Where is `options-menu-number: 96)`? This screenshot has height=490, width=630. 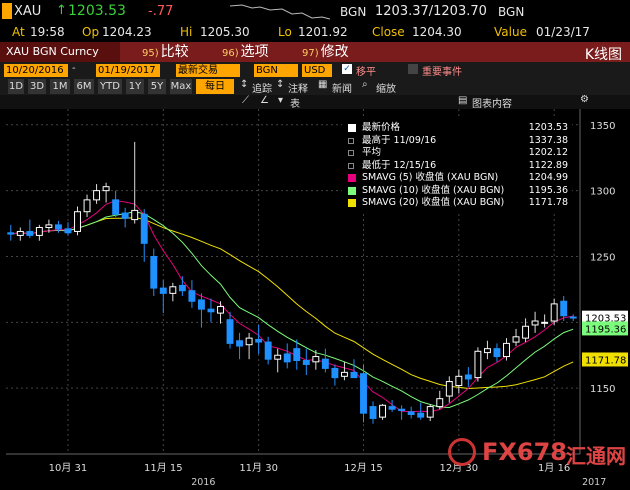
options-menu-number: 96) is located at coordinates (230, 53).